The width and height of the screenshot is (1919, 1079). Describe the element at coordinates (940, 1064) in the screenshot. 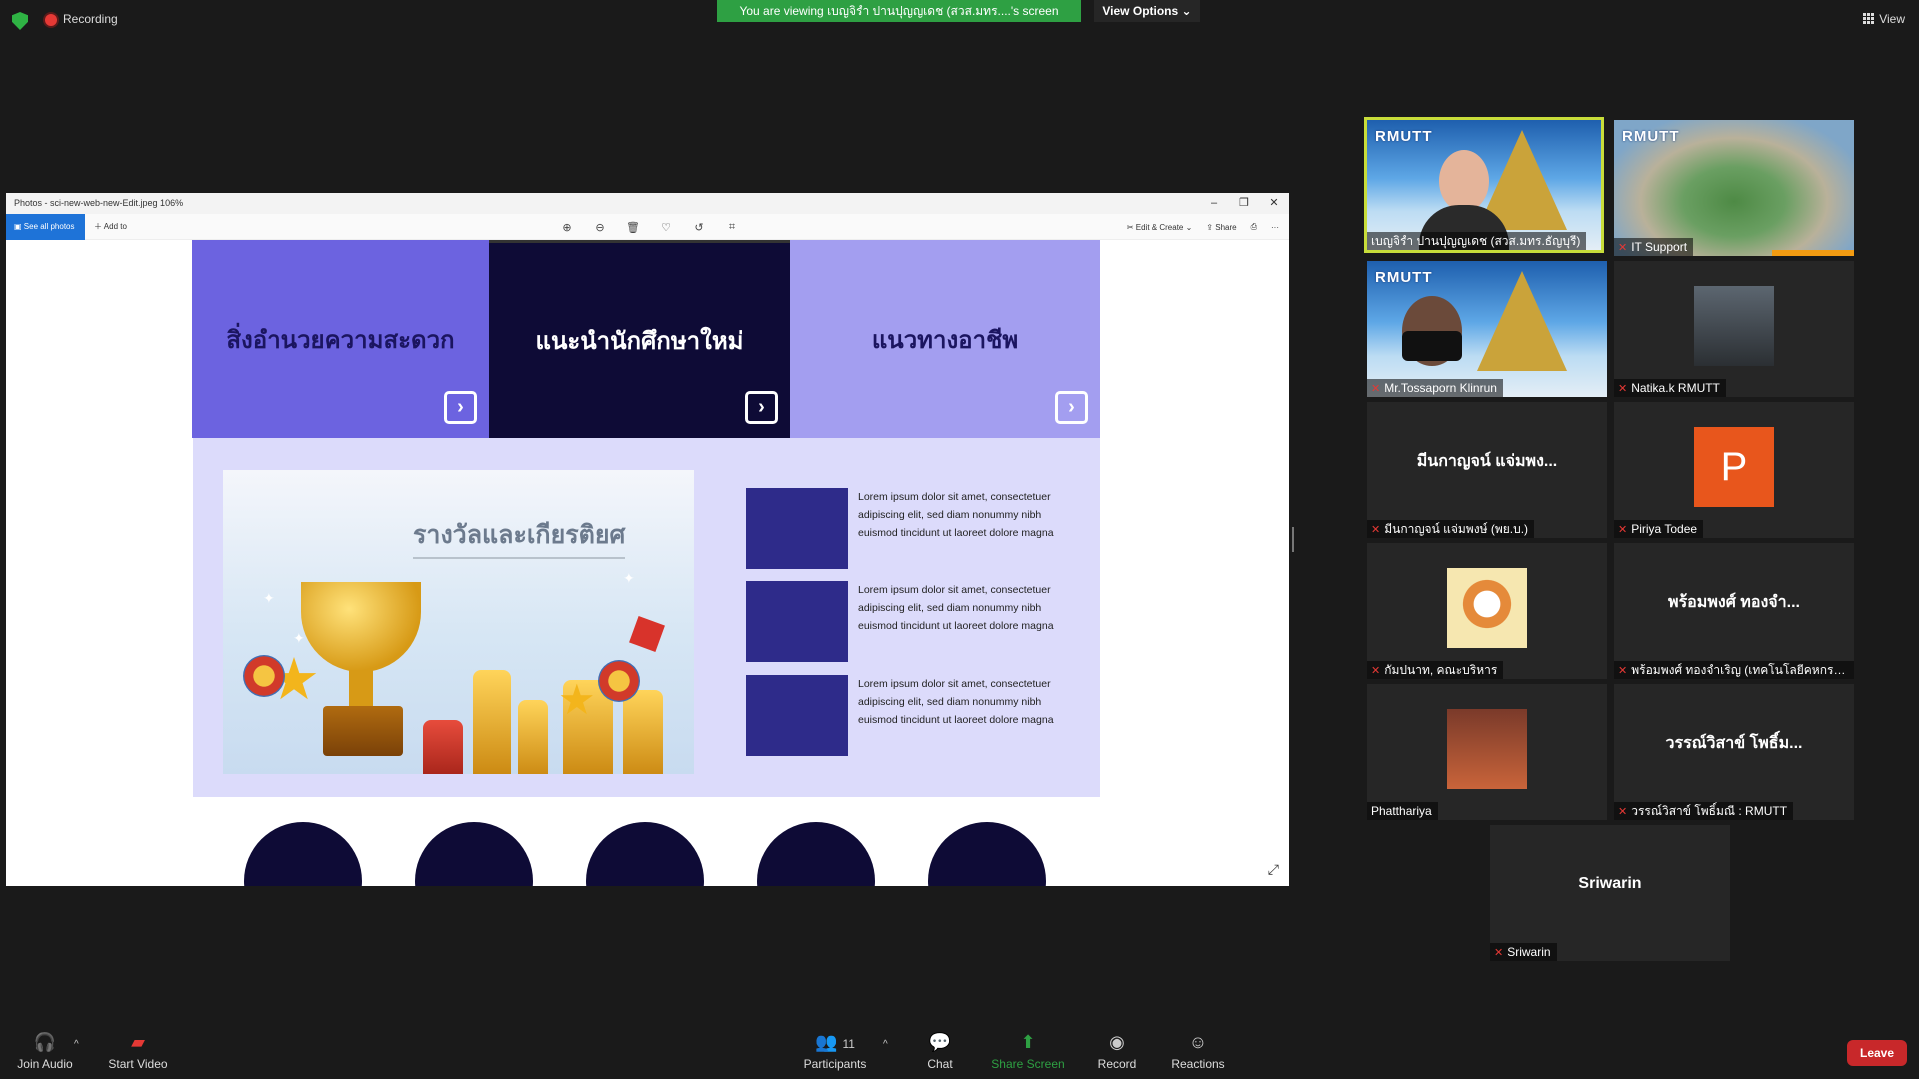

I see `chat-label: Chat` at that location.